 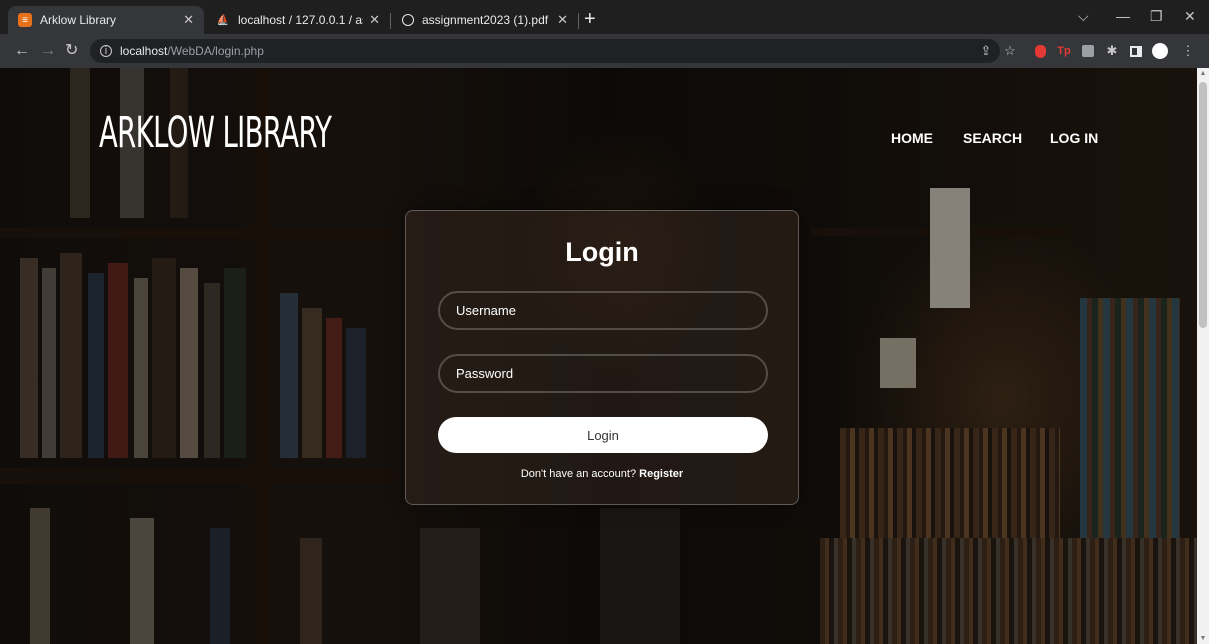 I want to click on tab-title: assignment2023 (1).pdf, so click(x=485, y=20).